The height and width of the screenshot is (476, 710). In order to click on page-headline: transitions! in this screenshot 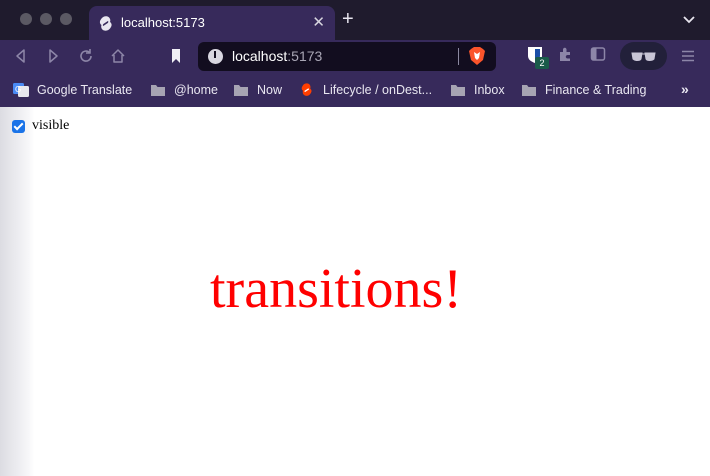, I will do `click(336, 289)`.